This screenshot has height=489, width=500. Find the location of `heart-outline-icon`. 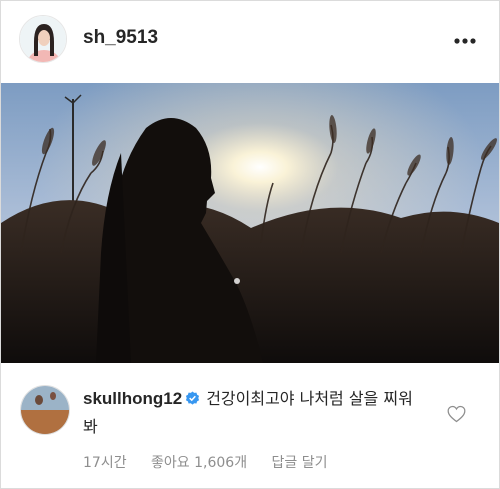

heart-outline-icon is located at coordinates (456, 414).